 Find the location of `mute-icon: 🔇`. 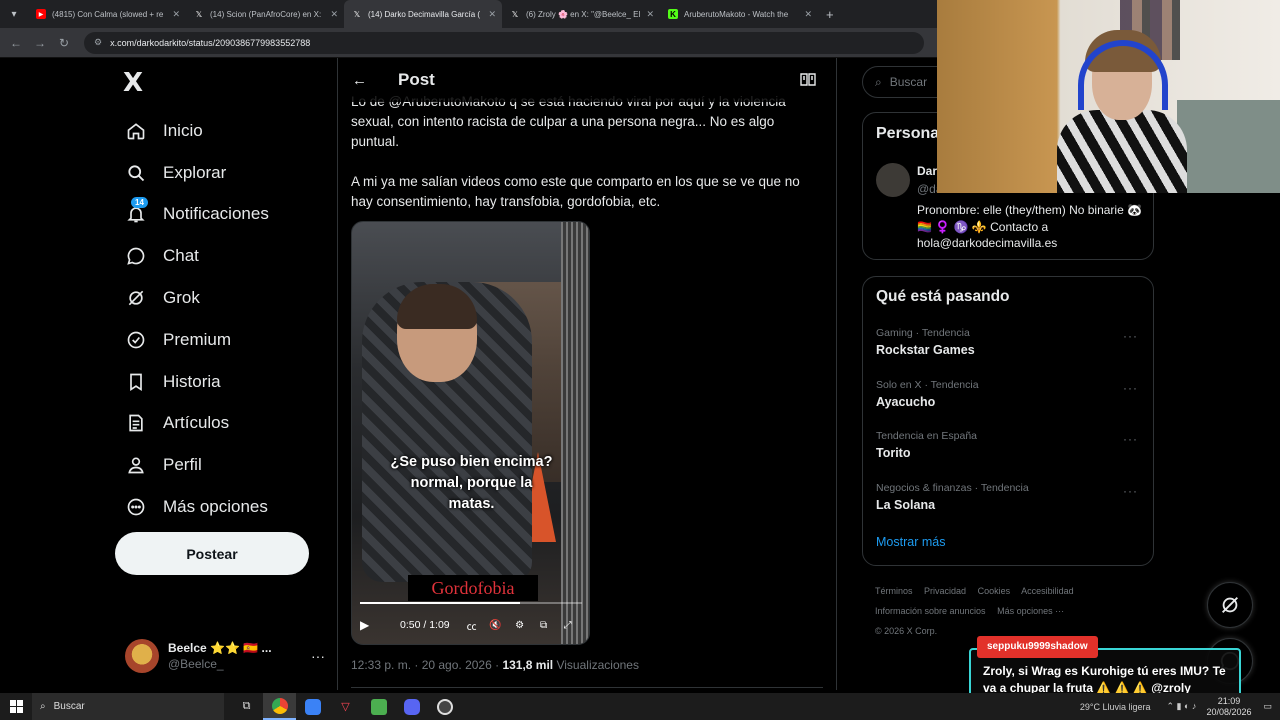

mute-icon: 🔇 is located at coordinates (496, 625).